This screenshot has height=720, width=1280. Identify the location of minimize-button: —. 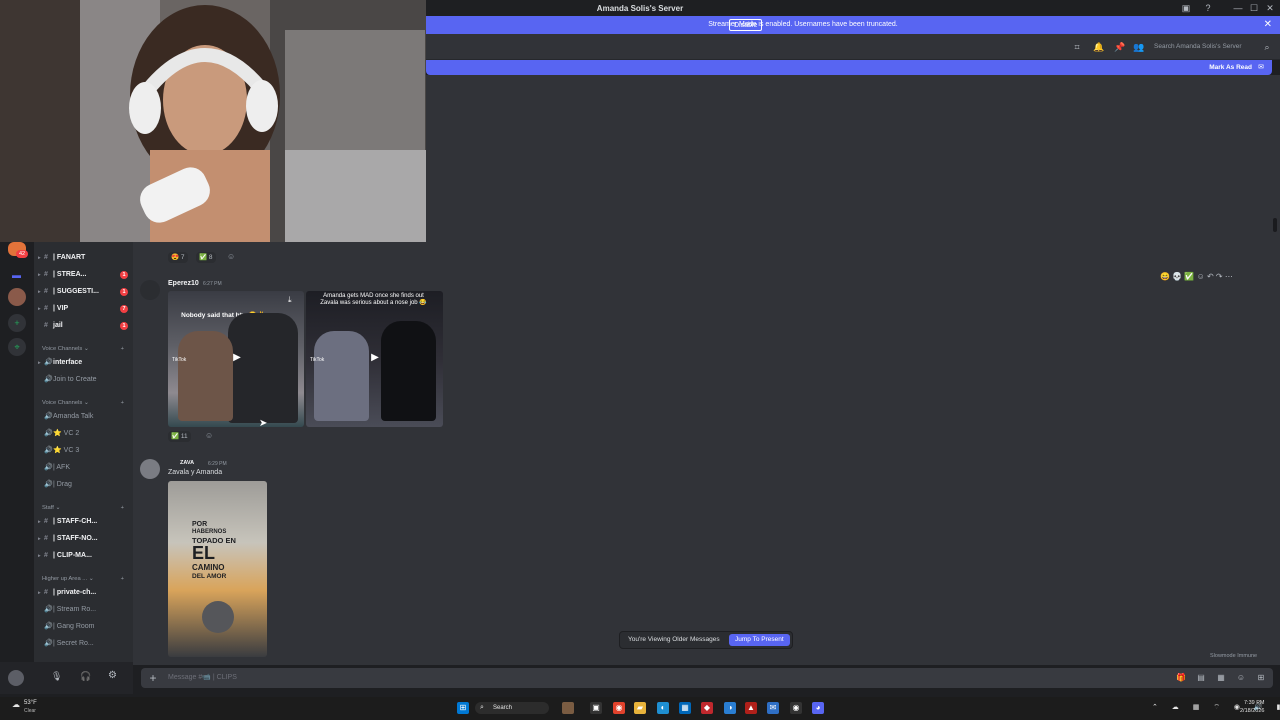
(1238, 8).